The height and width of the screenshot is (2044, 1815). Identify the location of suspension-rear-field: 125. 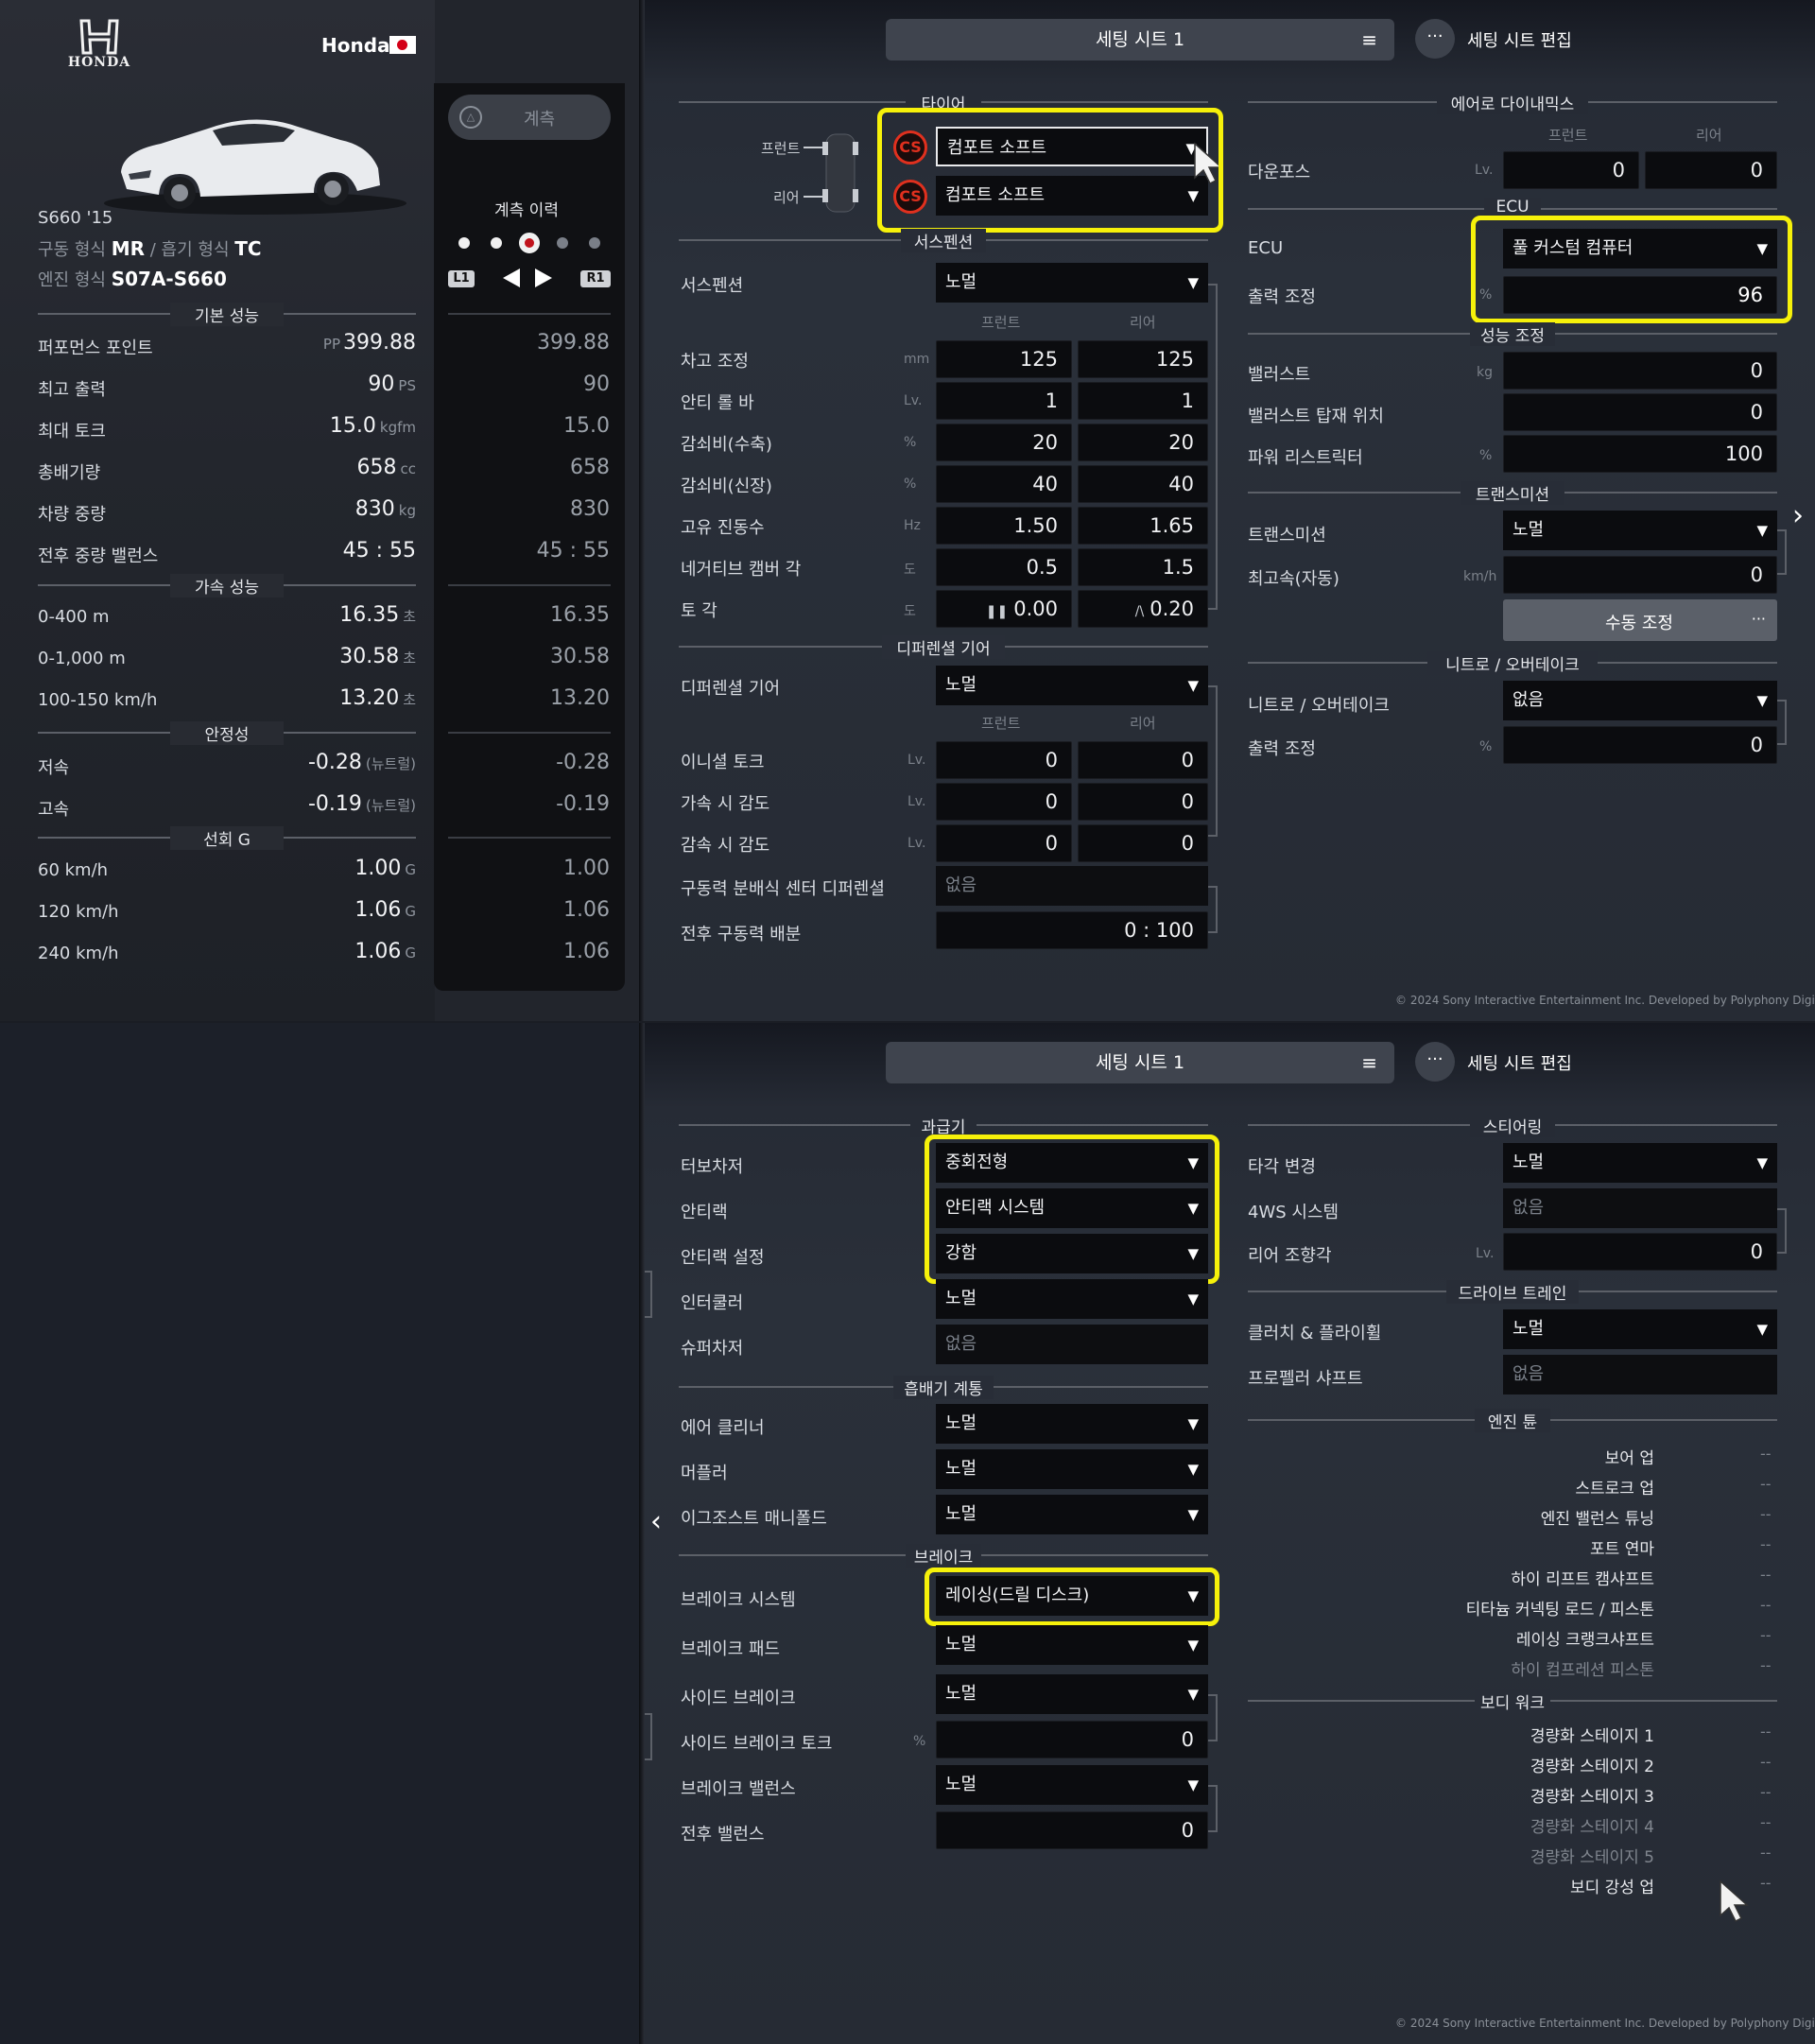
(1143, 359).